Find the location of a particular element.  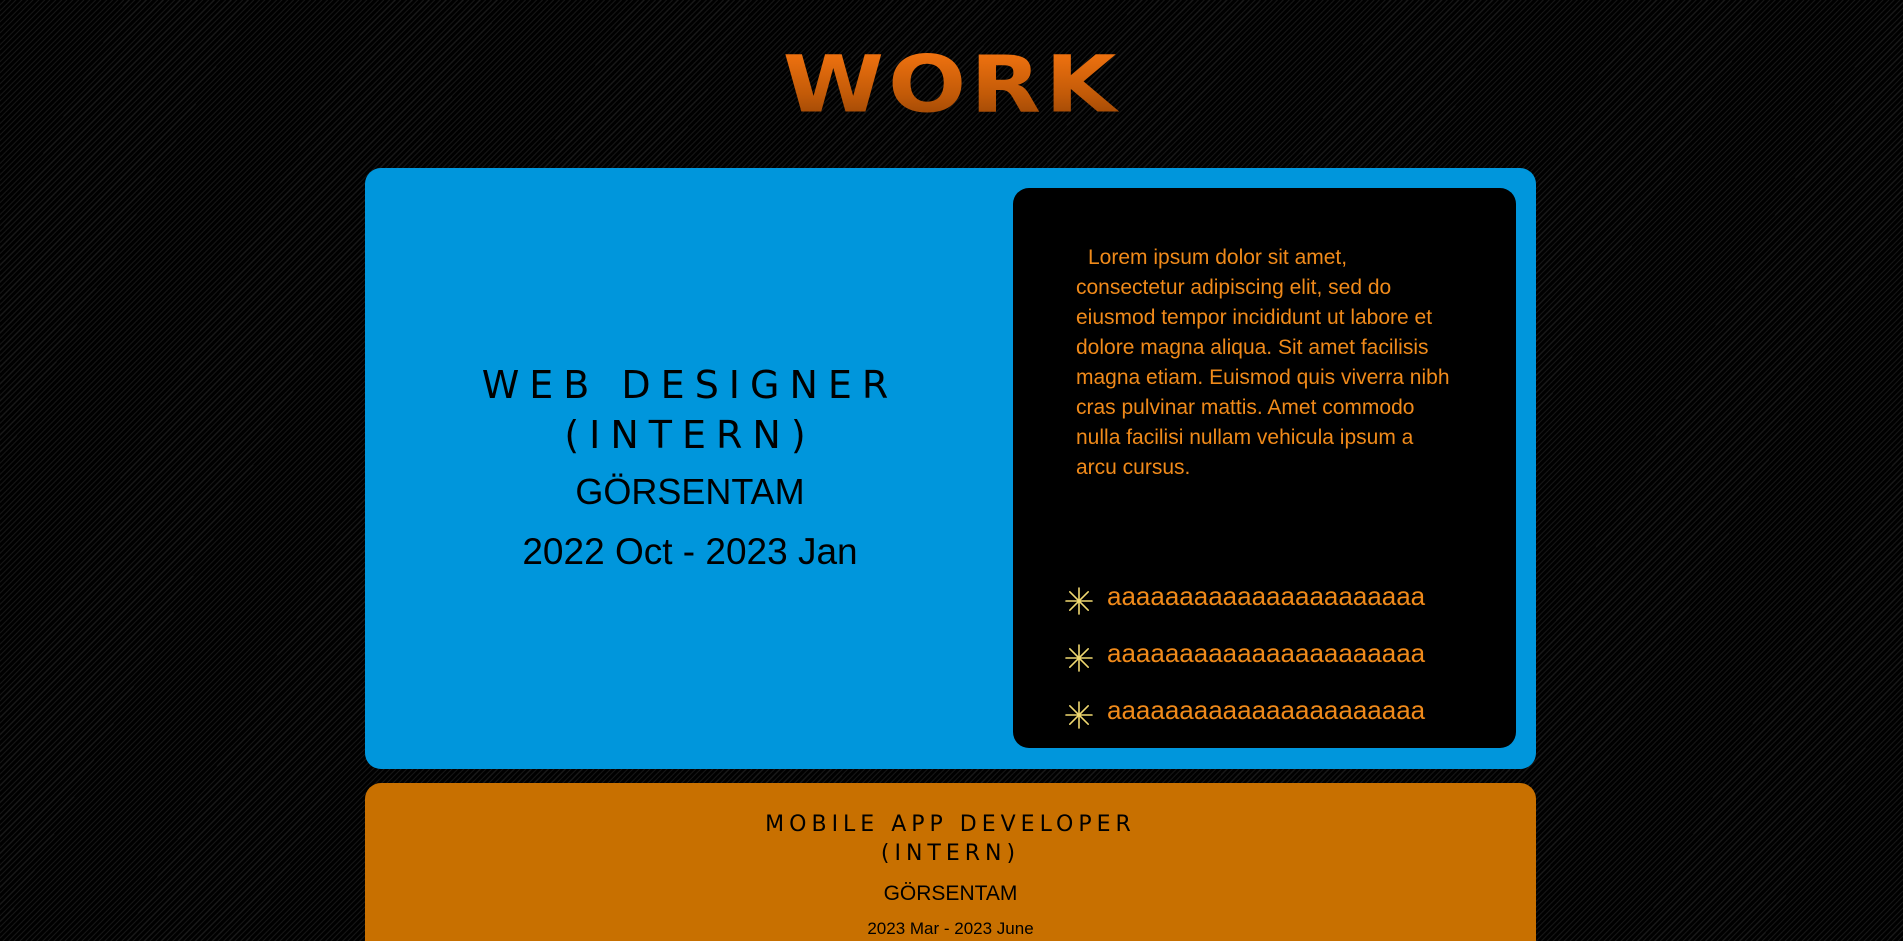

job-dates: 2022 Oct - 2023 Jan is located at coordinates (690, 551).